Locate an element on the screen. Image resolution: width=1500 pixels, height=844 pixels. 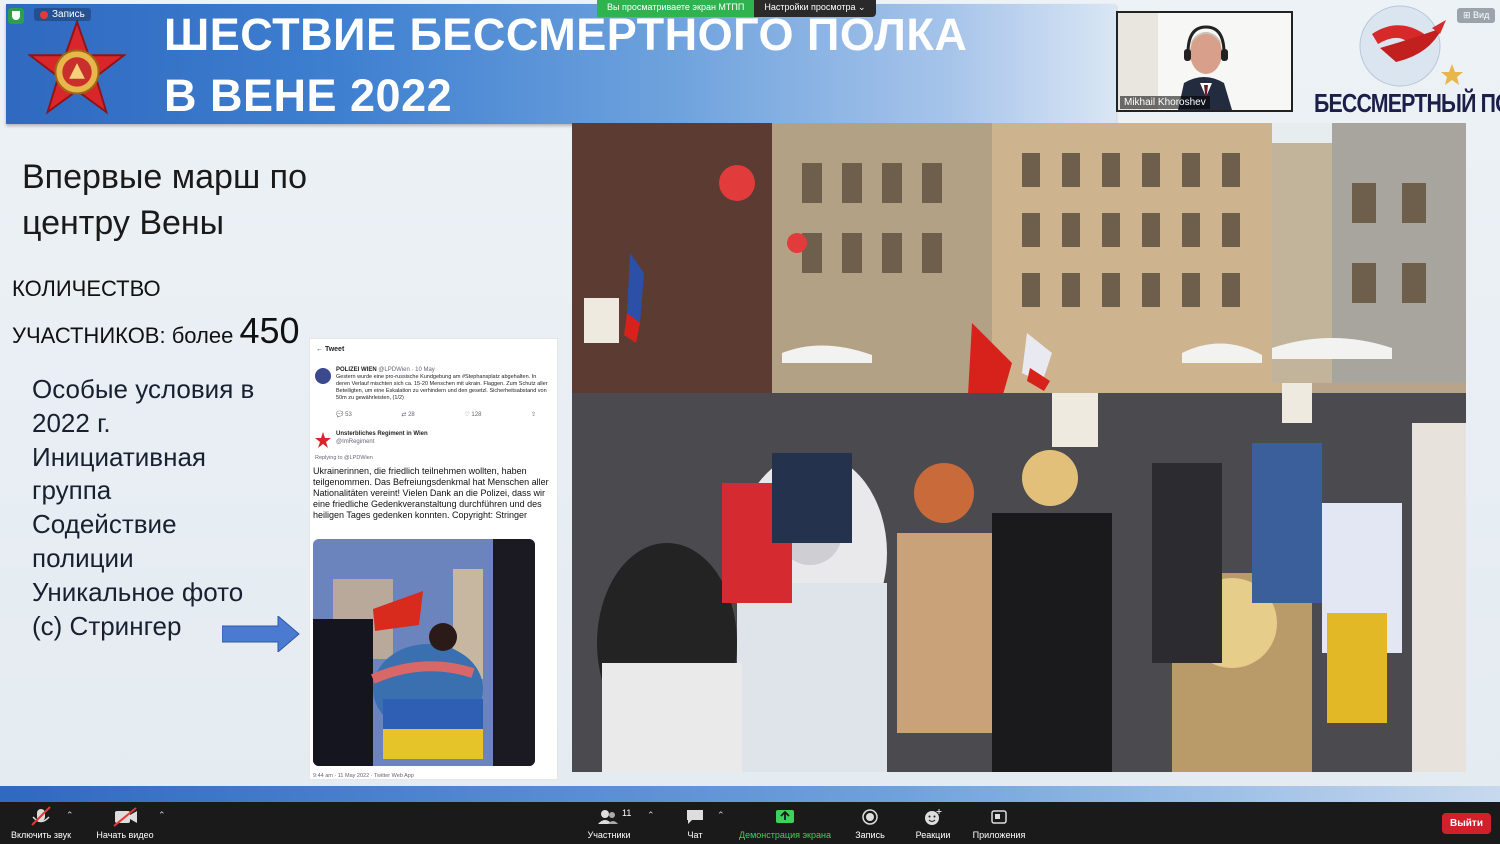
red-star-avatar-icon is located at coordinates (323, 440).